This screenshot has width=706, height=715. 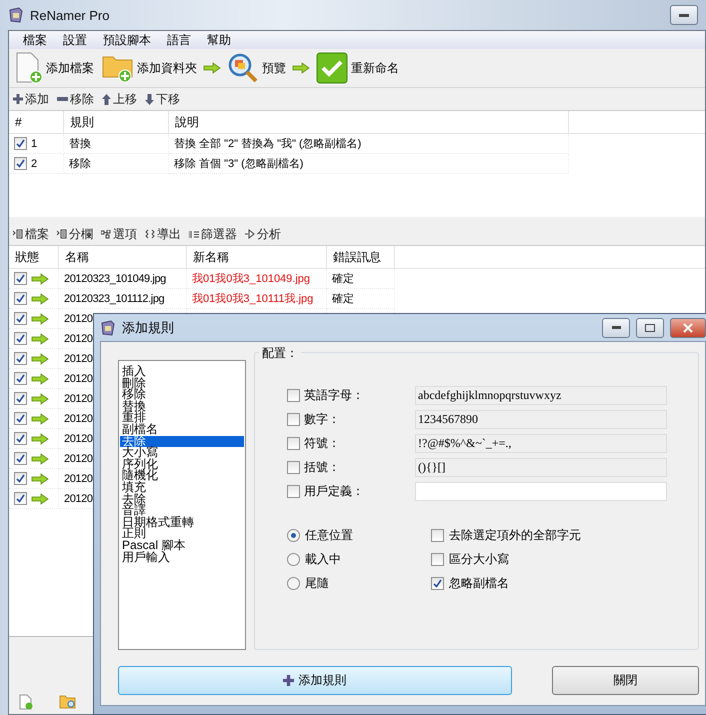 I want to click on column-header: #, so click(x=36, y=122).